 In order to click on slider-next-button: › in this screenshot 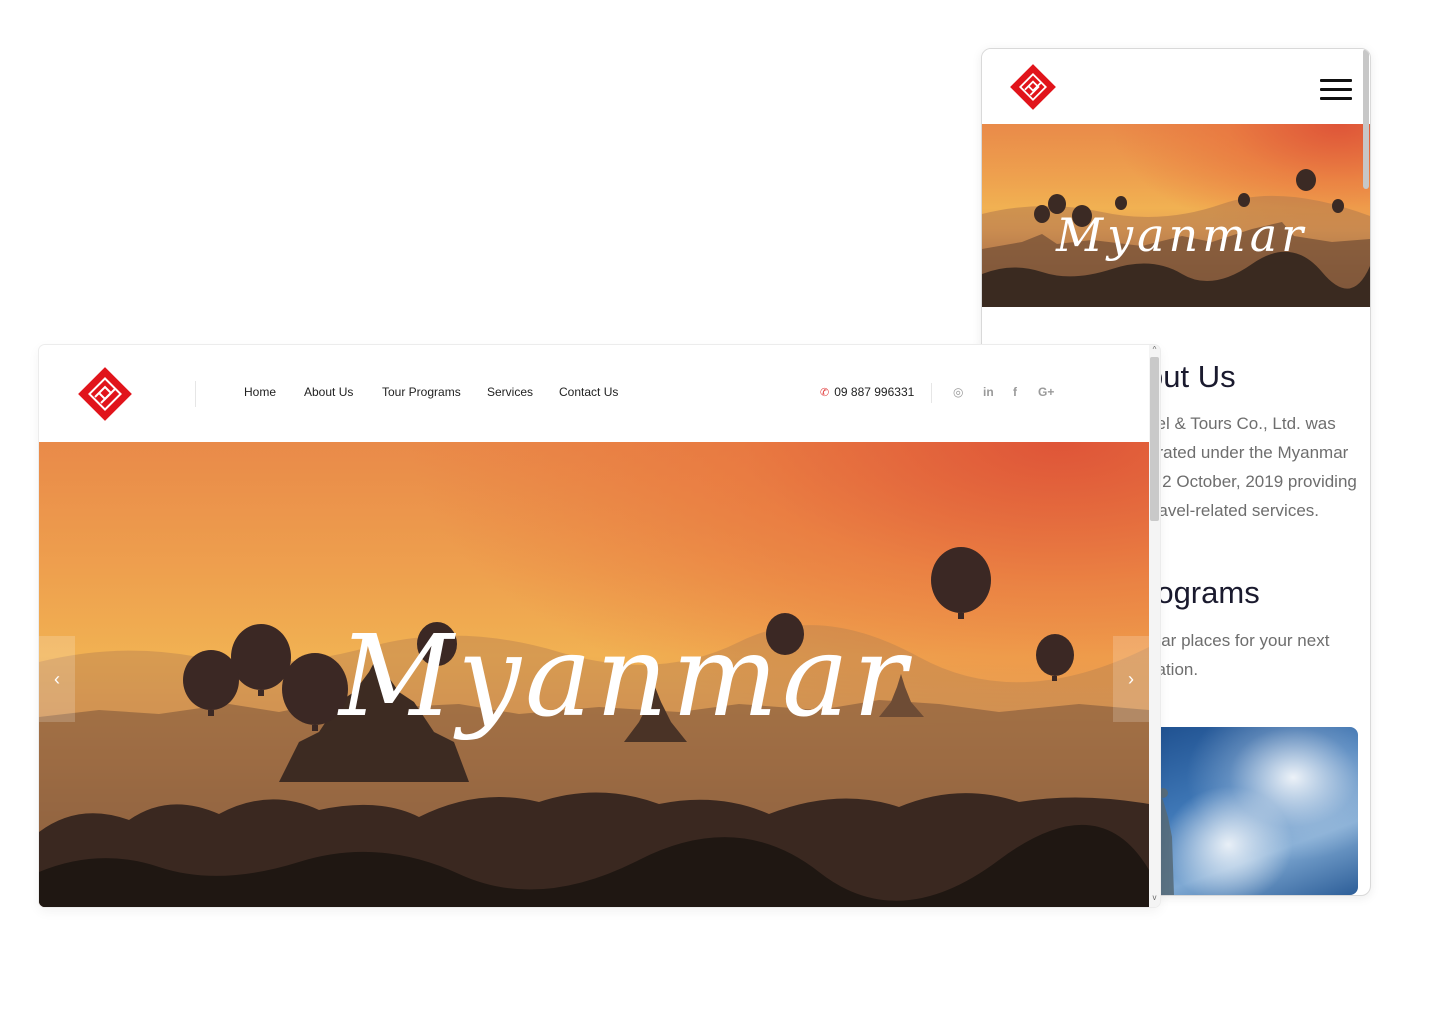, I will do `click(1131, 679)`.